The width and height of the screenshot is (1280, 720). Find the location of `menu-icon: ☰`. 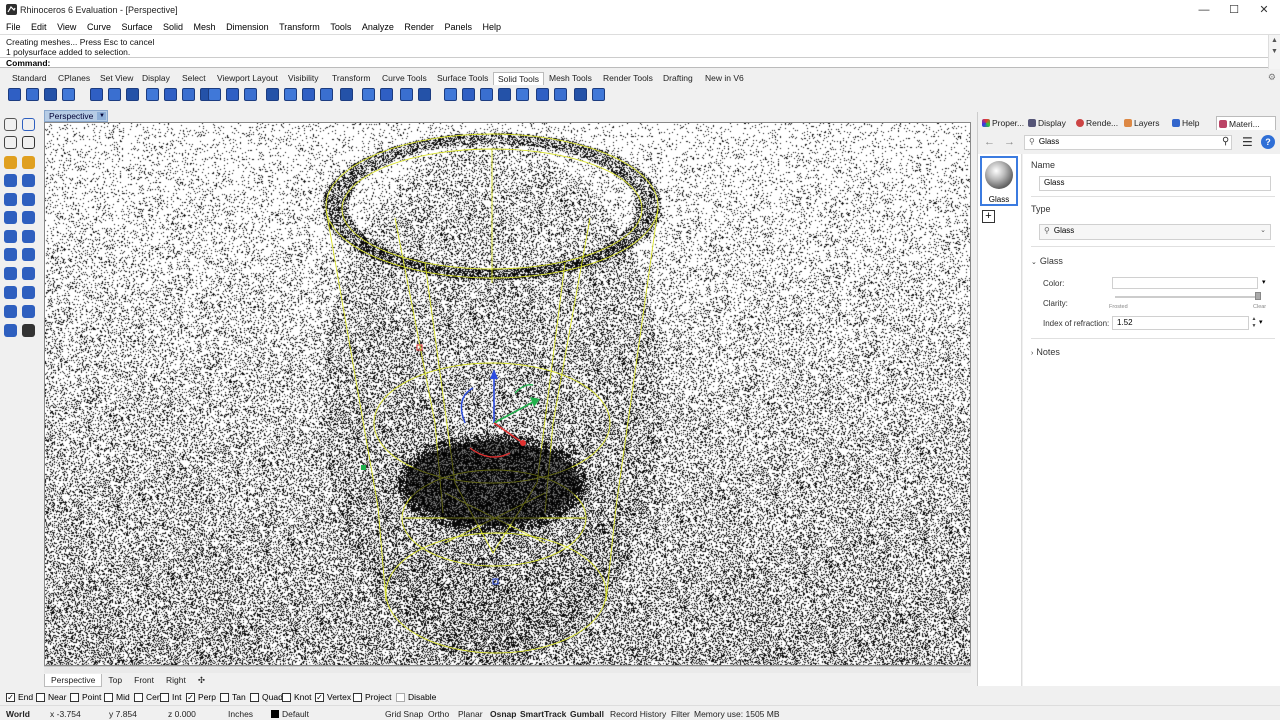

menu-icon: ☰ is located at coordinates (1247, 142).